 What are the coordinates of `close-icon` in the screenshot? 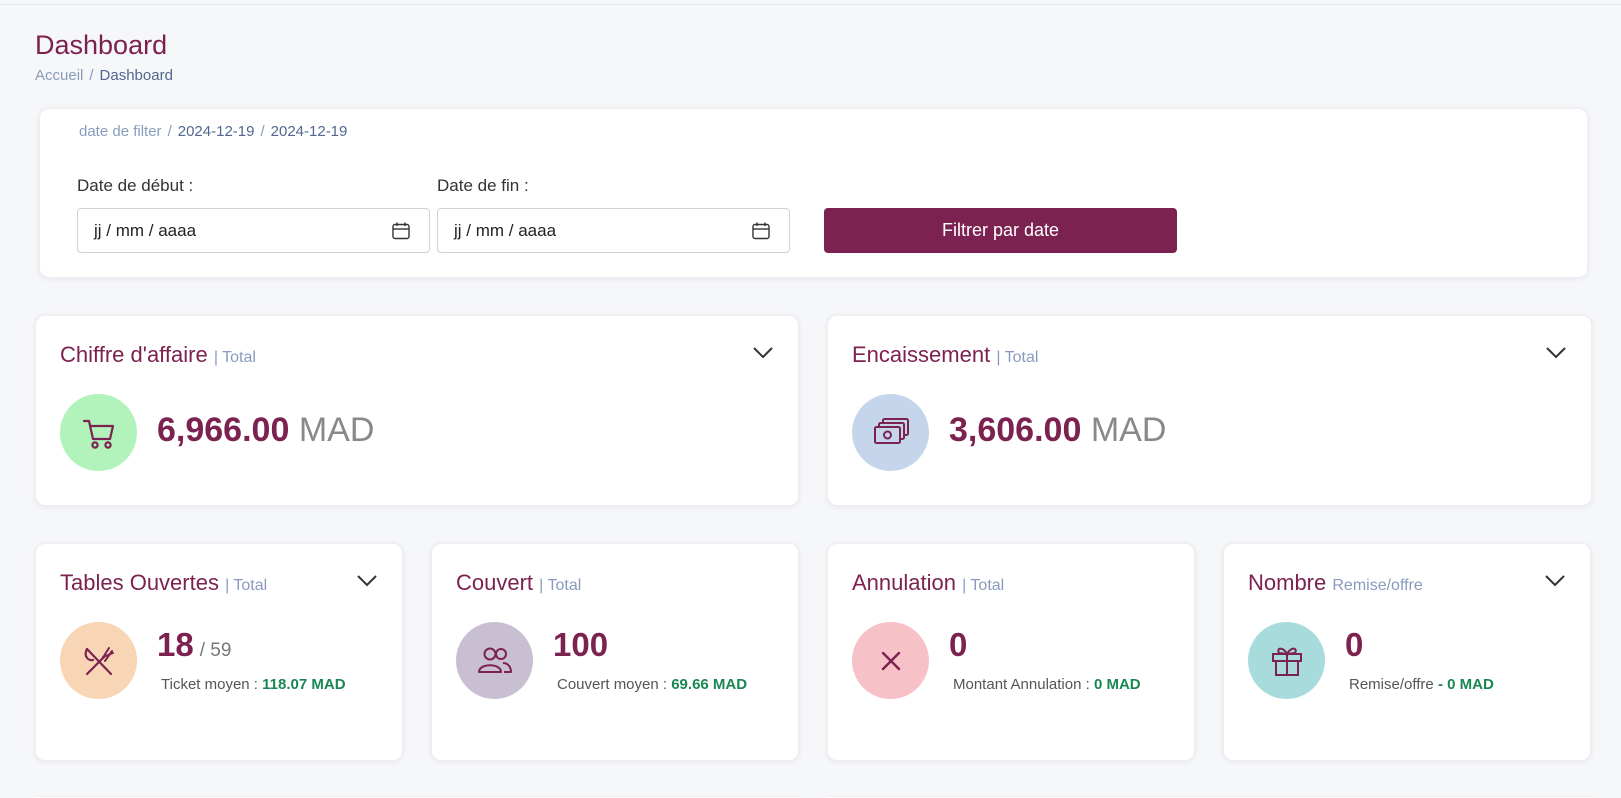 It's located at (890, 660).